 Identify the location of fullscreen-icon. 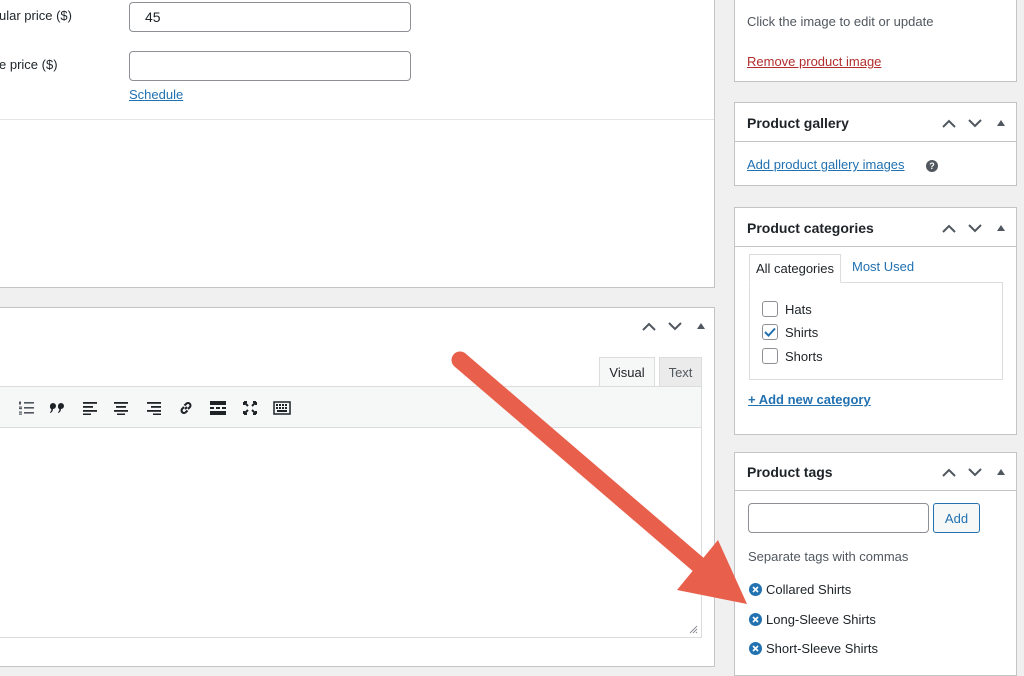
(250, 408).